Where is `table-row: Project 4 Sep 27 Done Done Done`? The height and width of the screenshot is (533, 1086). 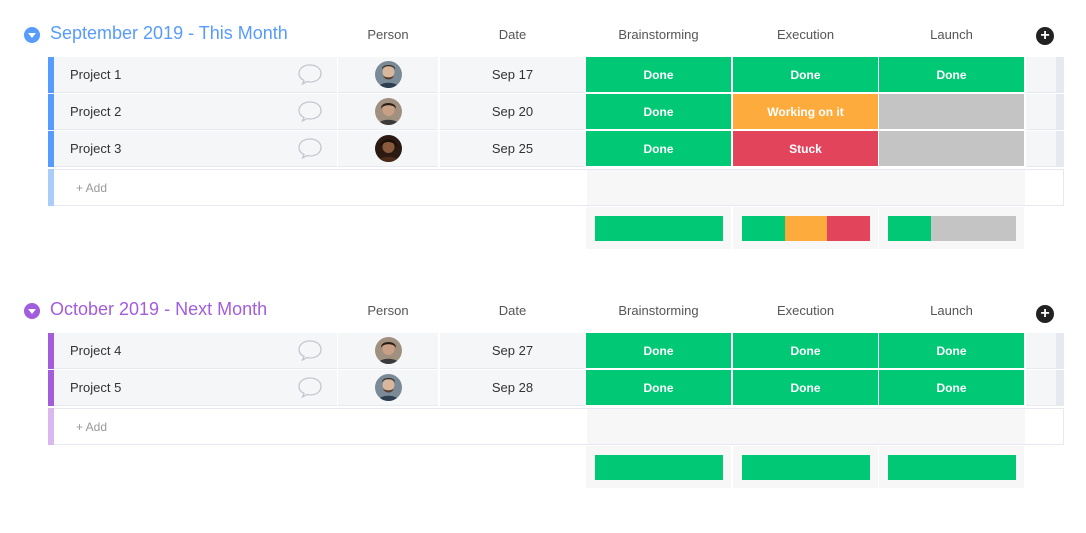
table-row: Project 4 Sep 27 Done Done Done is located at coordinates (543, 351).